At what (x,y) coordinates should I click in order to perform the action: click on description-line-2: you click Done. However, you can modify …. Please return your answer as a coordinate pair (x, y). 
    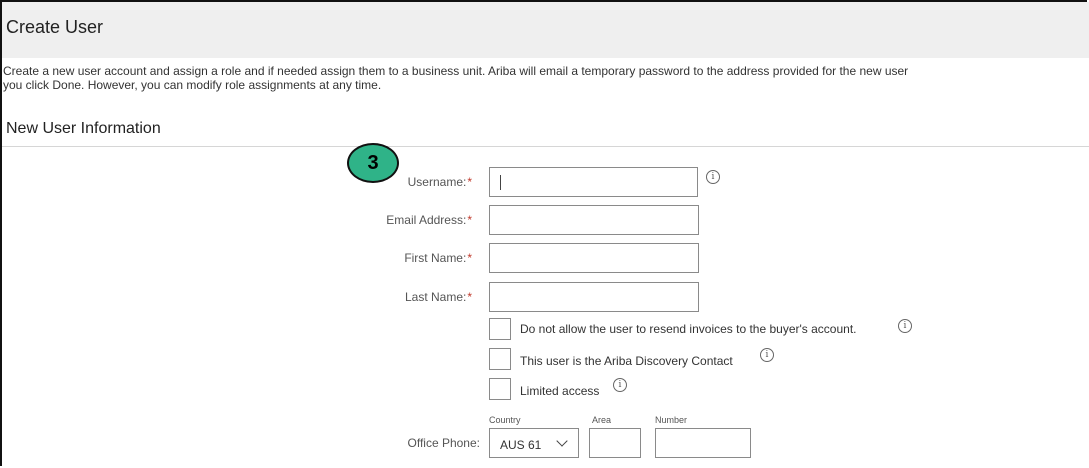
    Looking at the image, I should click on (192, 85).